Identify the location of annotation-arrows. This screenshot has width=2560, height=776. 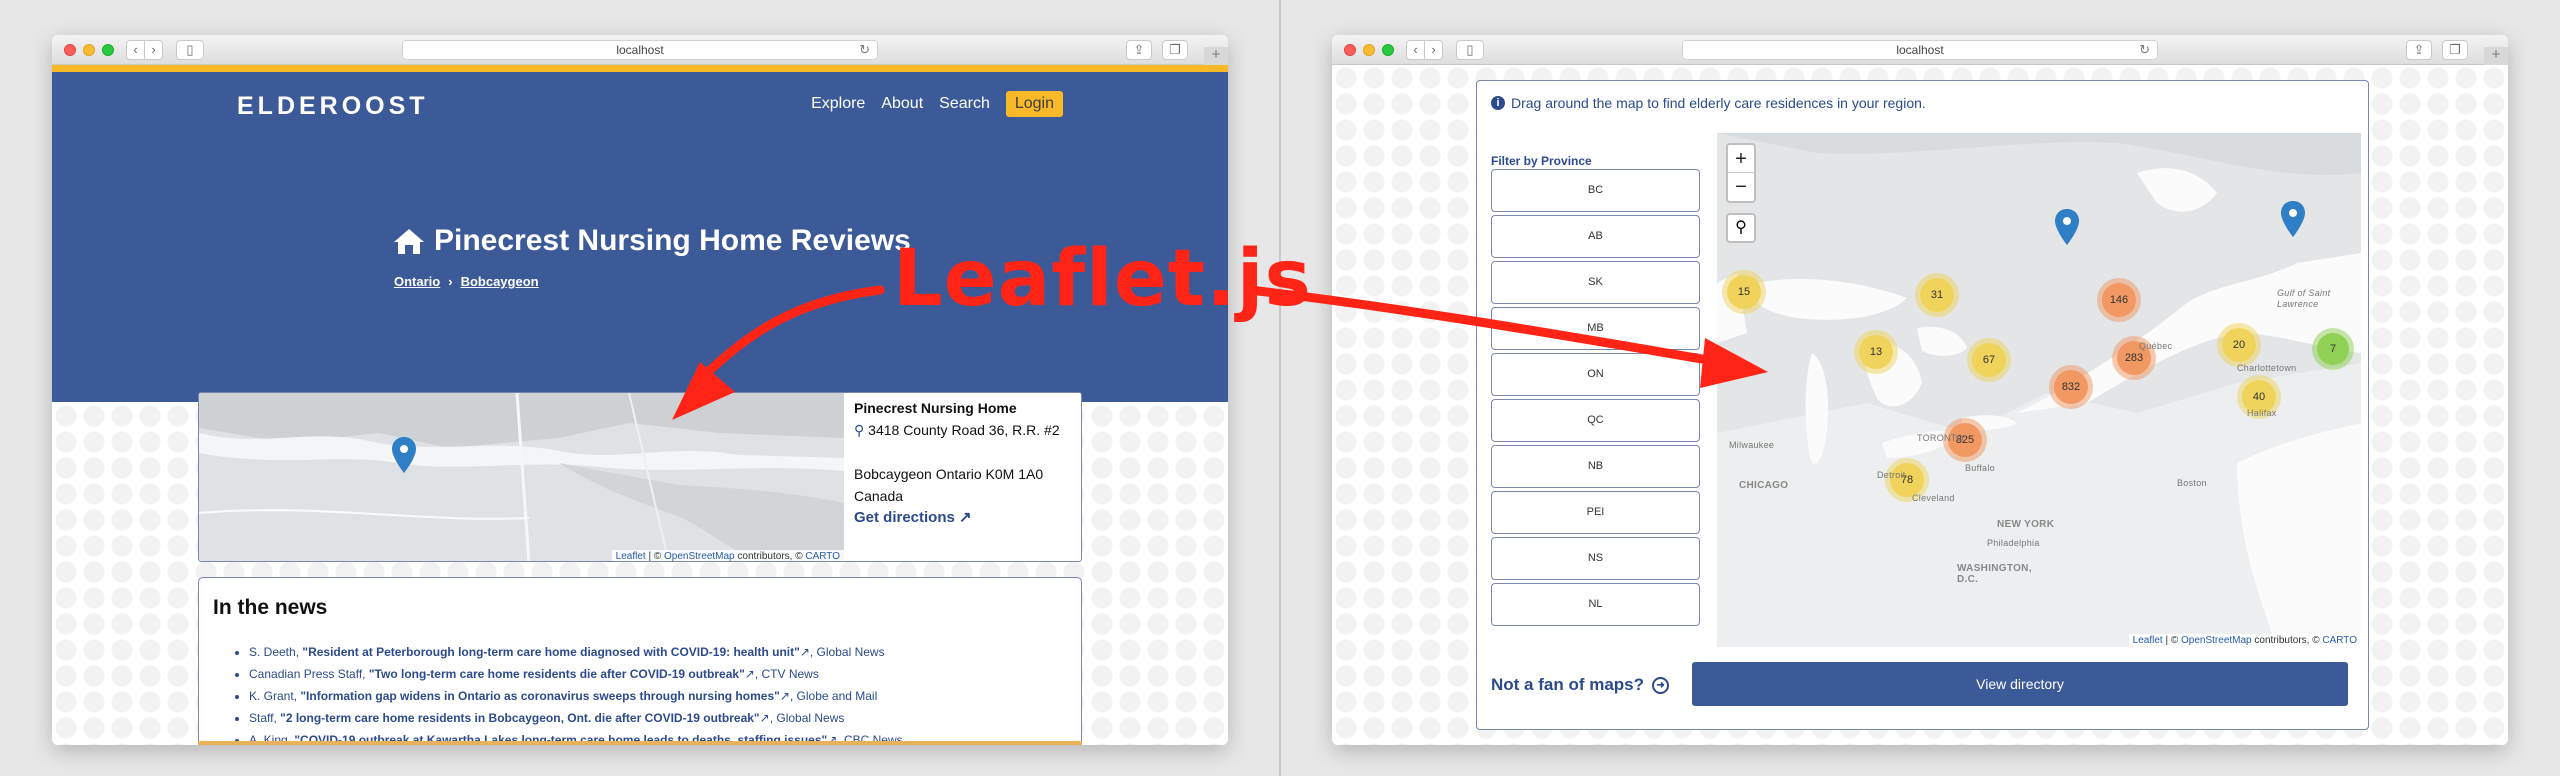
(1220, 352).